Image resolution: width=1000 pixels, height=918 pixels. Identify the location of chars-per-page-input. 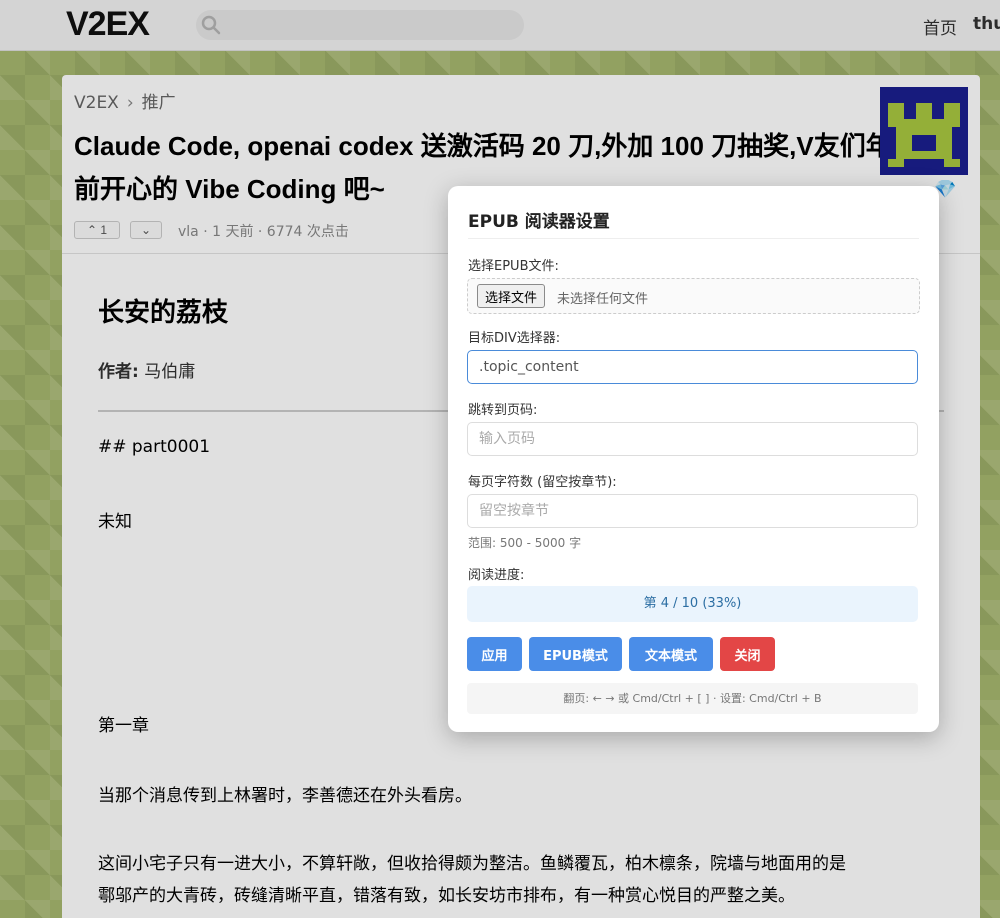
(692, 511).